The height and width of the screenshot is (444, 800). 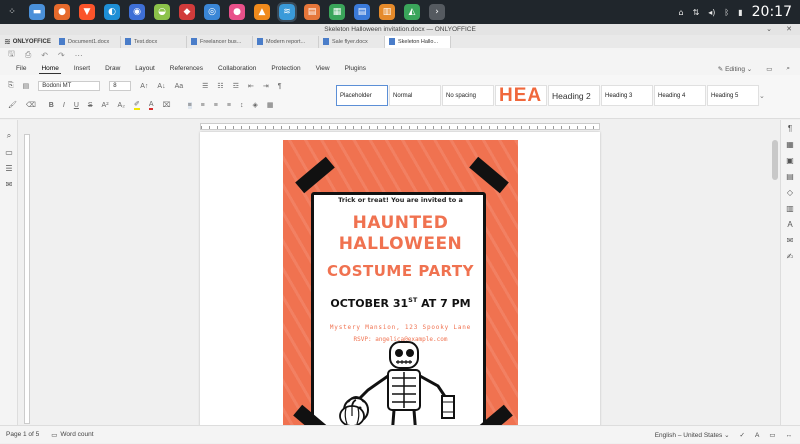 I want to click on nonprinting-icon: ¶, so click(x=280, y=86).